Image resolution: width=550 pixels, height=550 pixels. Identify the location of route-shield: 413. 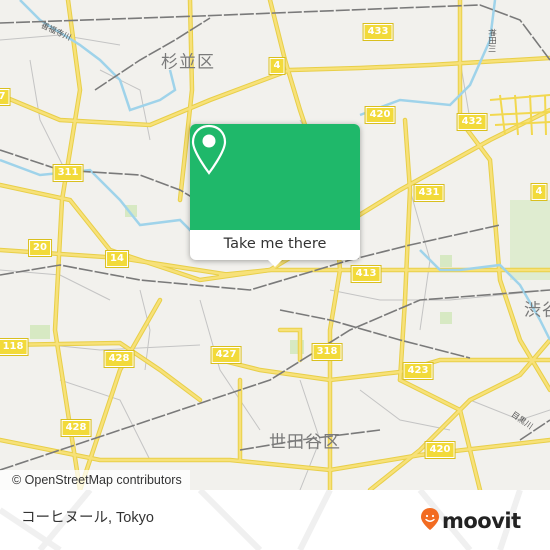
(366, 274).